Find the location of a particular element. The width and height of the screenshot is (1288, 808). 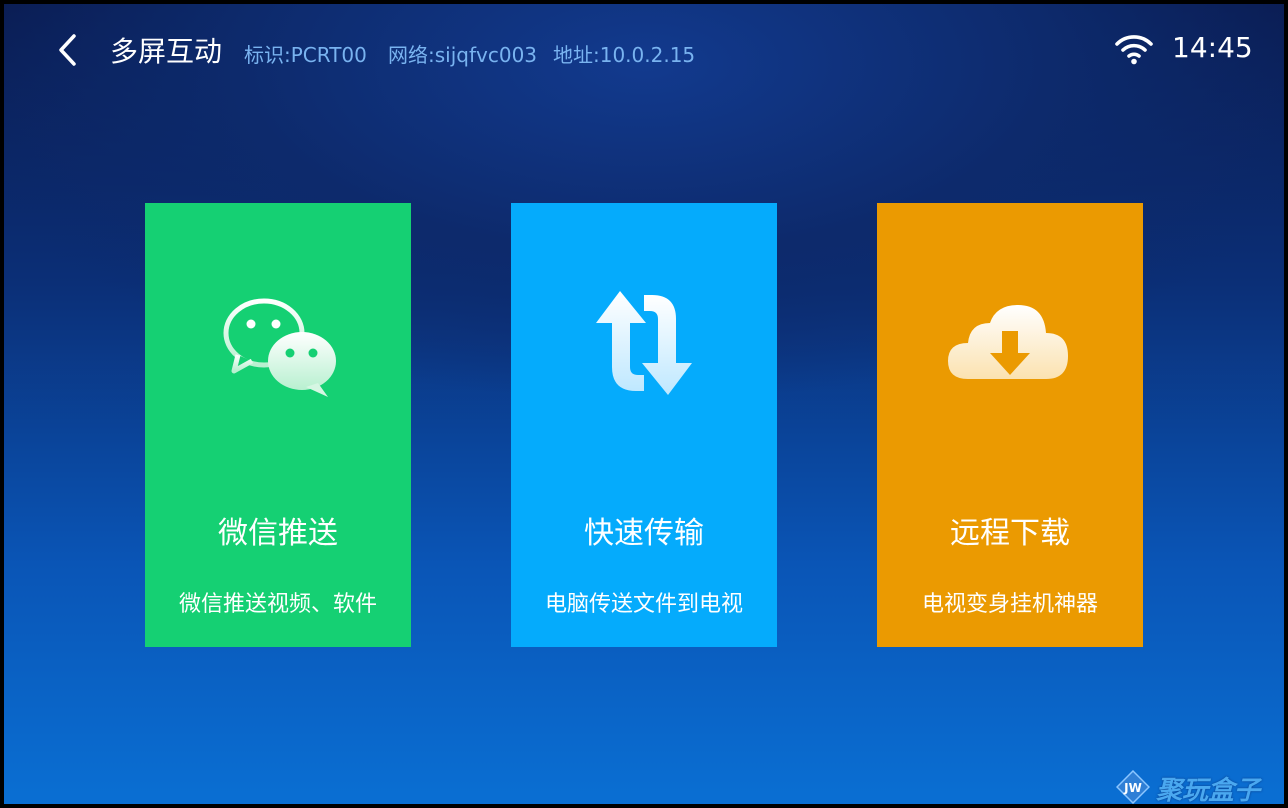

card-title: 微信推送 is located at coordinates (278, 533).